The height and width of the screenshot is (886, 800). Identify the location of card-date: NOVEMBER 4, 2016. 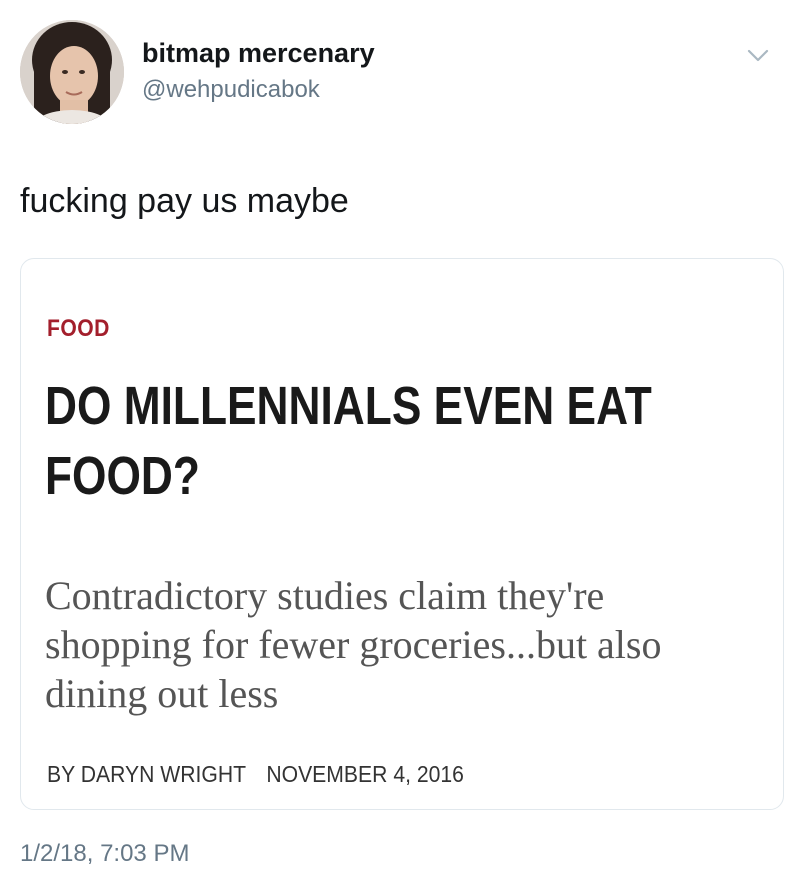
(365, 774).